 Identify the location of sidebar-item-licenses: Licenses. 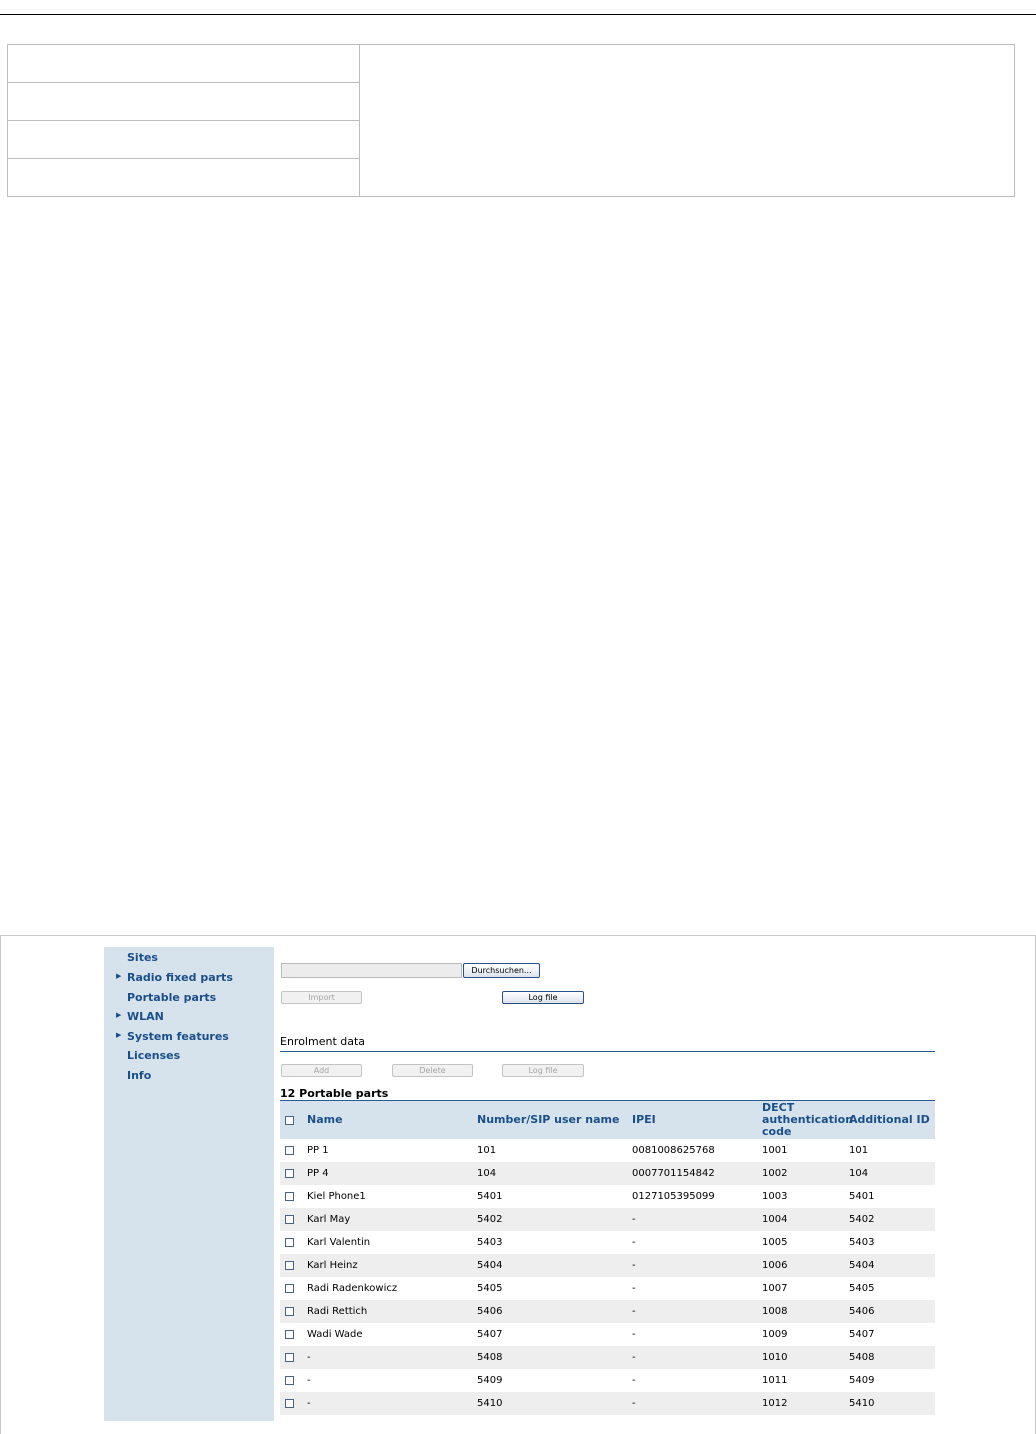
(153, 1056).